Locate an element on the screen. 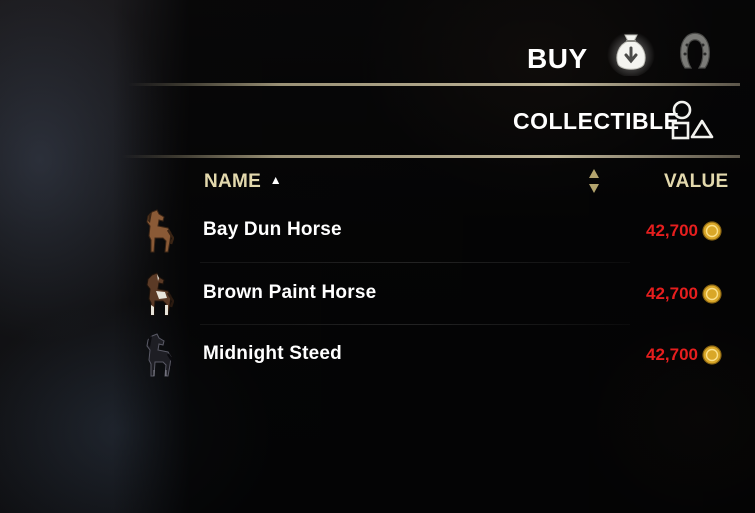 Image resolution: width=755 pixels, height=513 pixels. item-name: Bay Dun Horse is located at coordinates (272, 229).